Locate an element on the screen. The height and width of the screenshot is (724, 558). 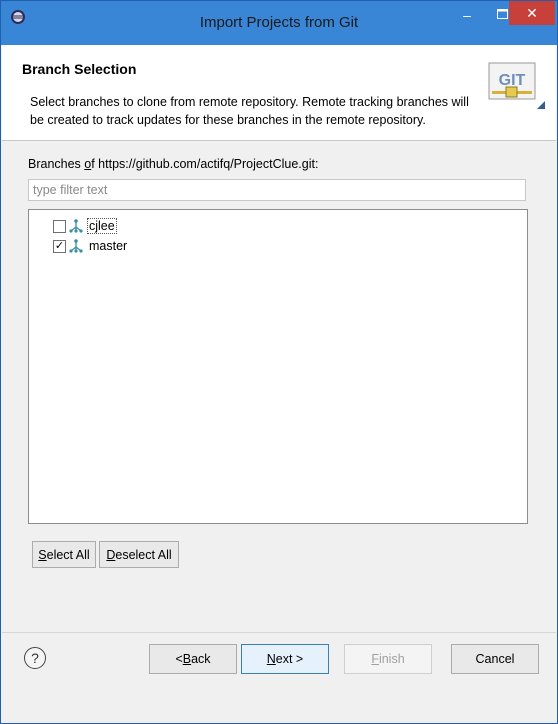
git-logo: GIT is located at coordinates (516, 85).